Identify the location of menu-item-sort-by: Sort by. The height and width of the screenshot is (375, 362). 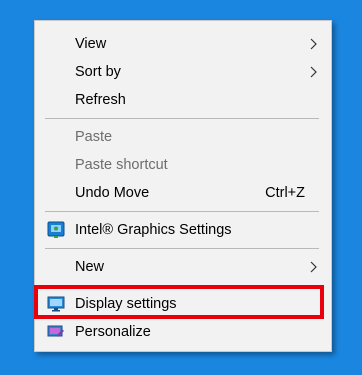
(183, 72).